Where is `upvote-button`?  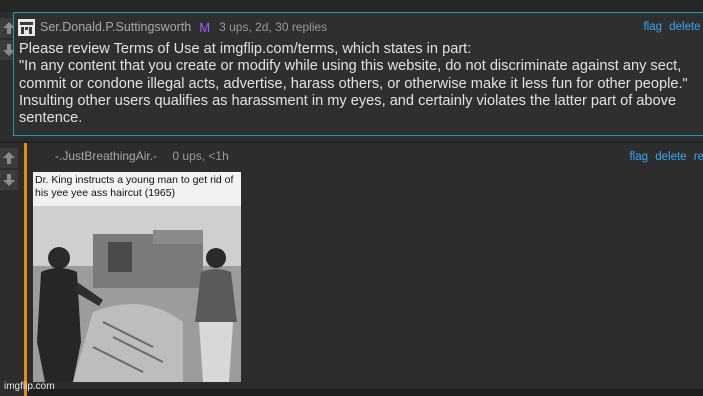
upvote-button is located at coordinates (9, 158).